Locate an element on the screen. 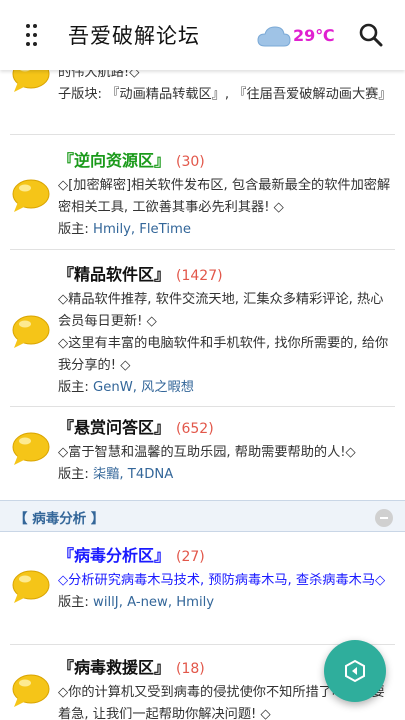 The image size is (405, 720). section-header: 【 病毒分析 】 is located at coordinates (202, 516).